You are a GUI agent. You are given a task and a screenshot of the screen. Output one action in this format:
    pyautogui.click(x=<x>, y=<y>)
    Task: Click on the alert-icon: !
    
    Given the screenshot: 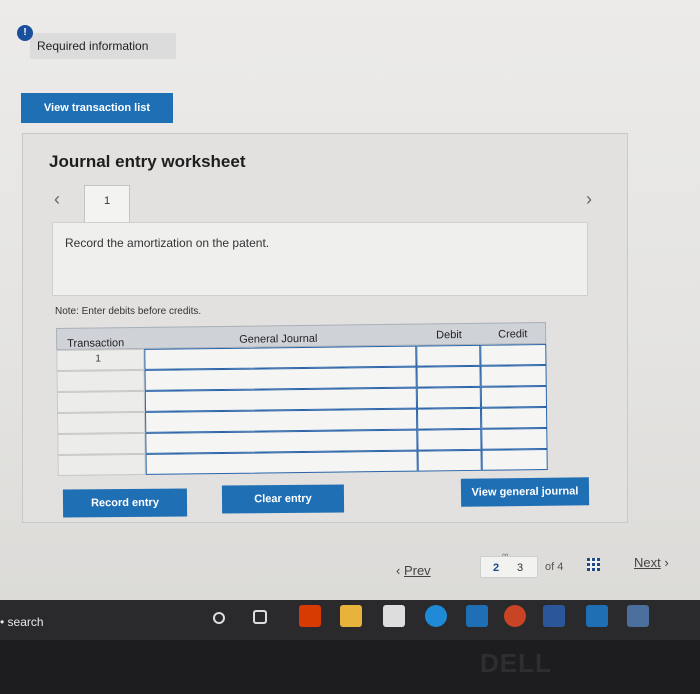 What is the action you would take?
    pyautogui.click(x=25, y=33)
    